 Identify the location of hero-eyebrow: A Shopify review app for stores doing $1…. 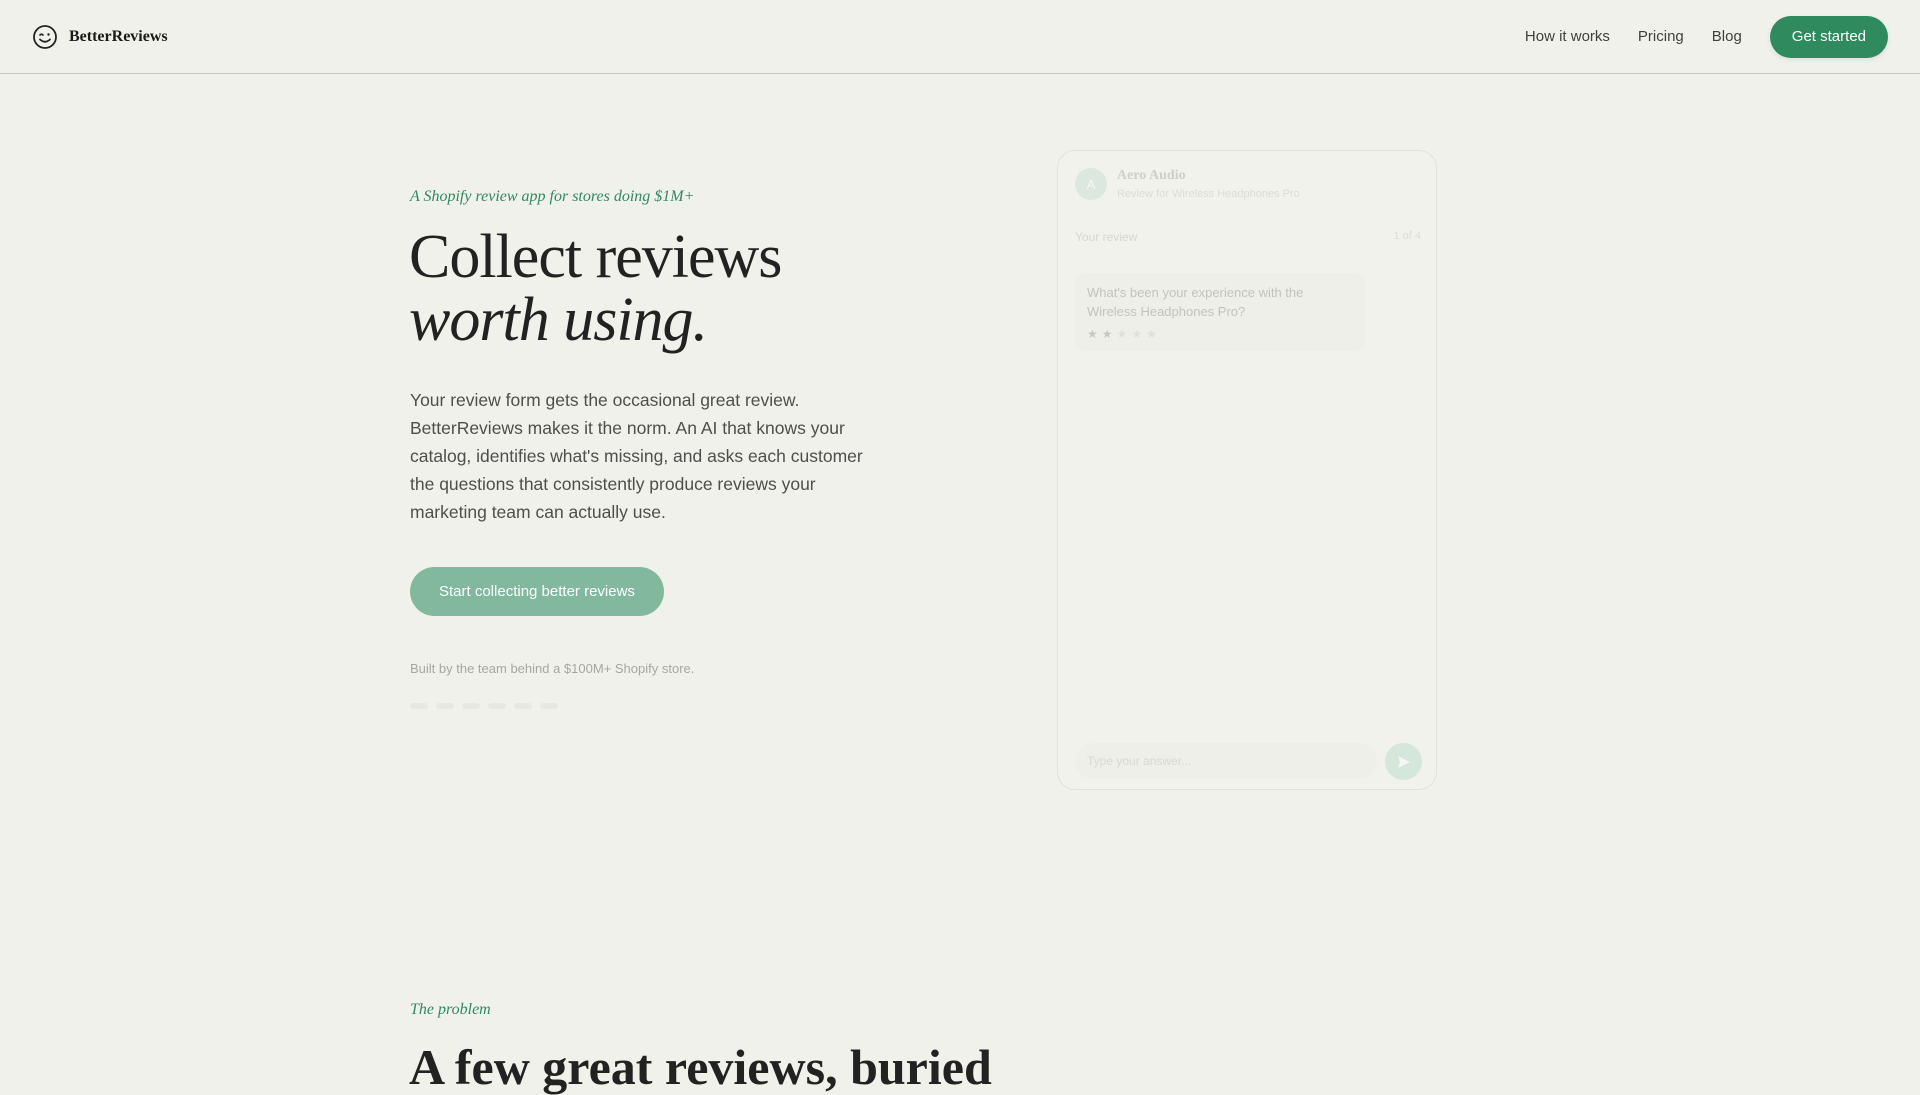
(552, 196).